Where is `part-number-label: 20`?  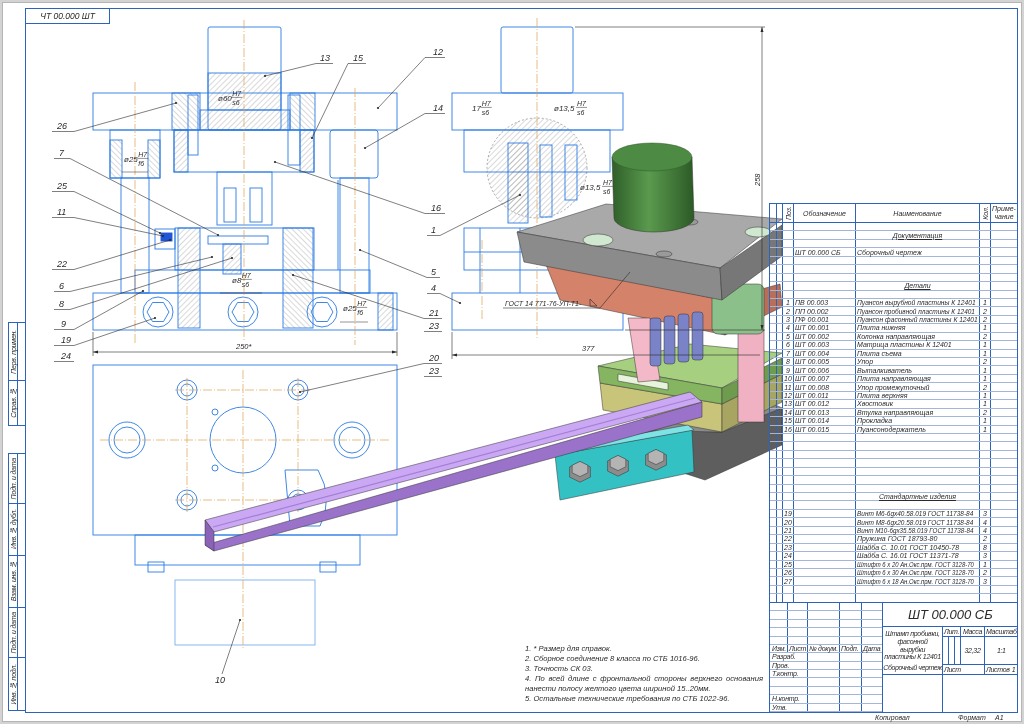 part-number-label: 20 is located at coordinates (434, 358).